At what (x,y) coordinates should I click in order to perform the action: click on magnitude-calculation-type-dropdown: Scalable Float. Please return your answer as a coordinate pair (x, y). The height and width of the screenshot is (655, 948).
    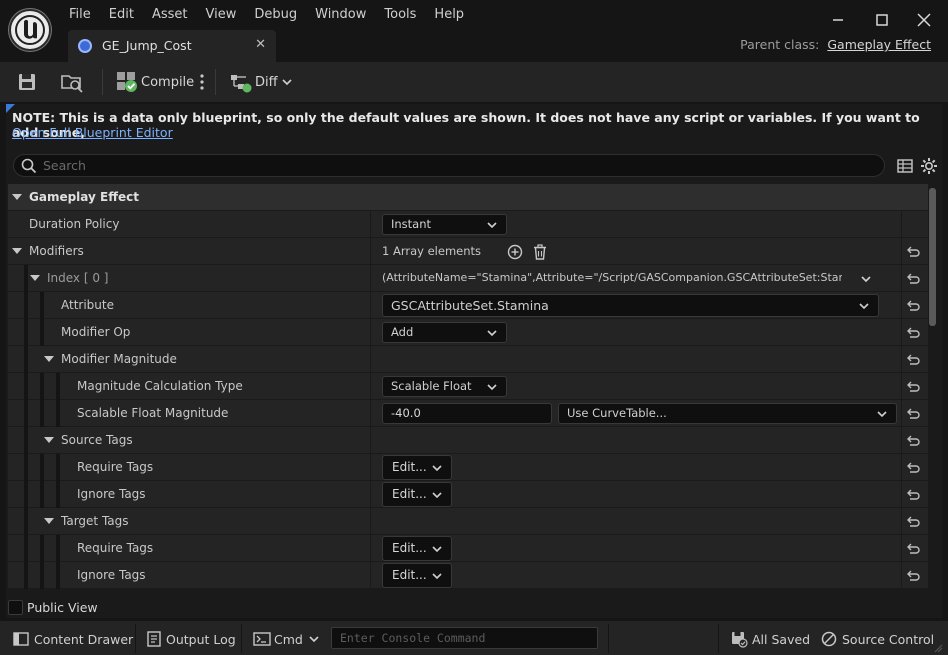
    Looking at the image, I should click on (444, 386).